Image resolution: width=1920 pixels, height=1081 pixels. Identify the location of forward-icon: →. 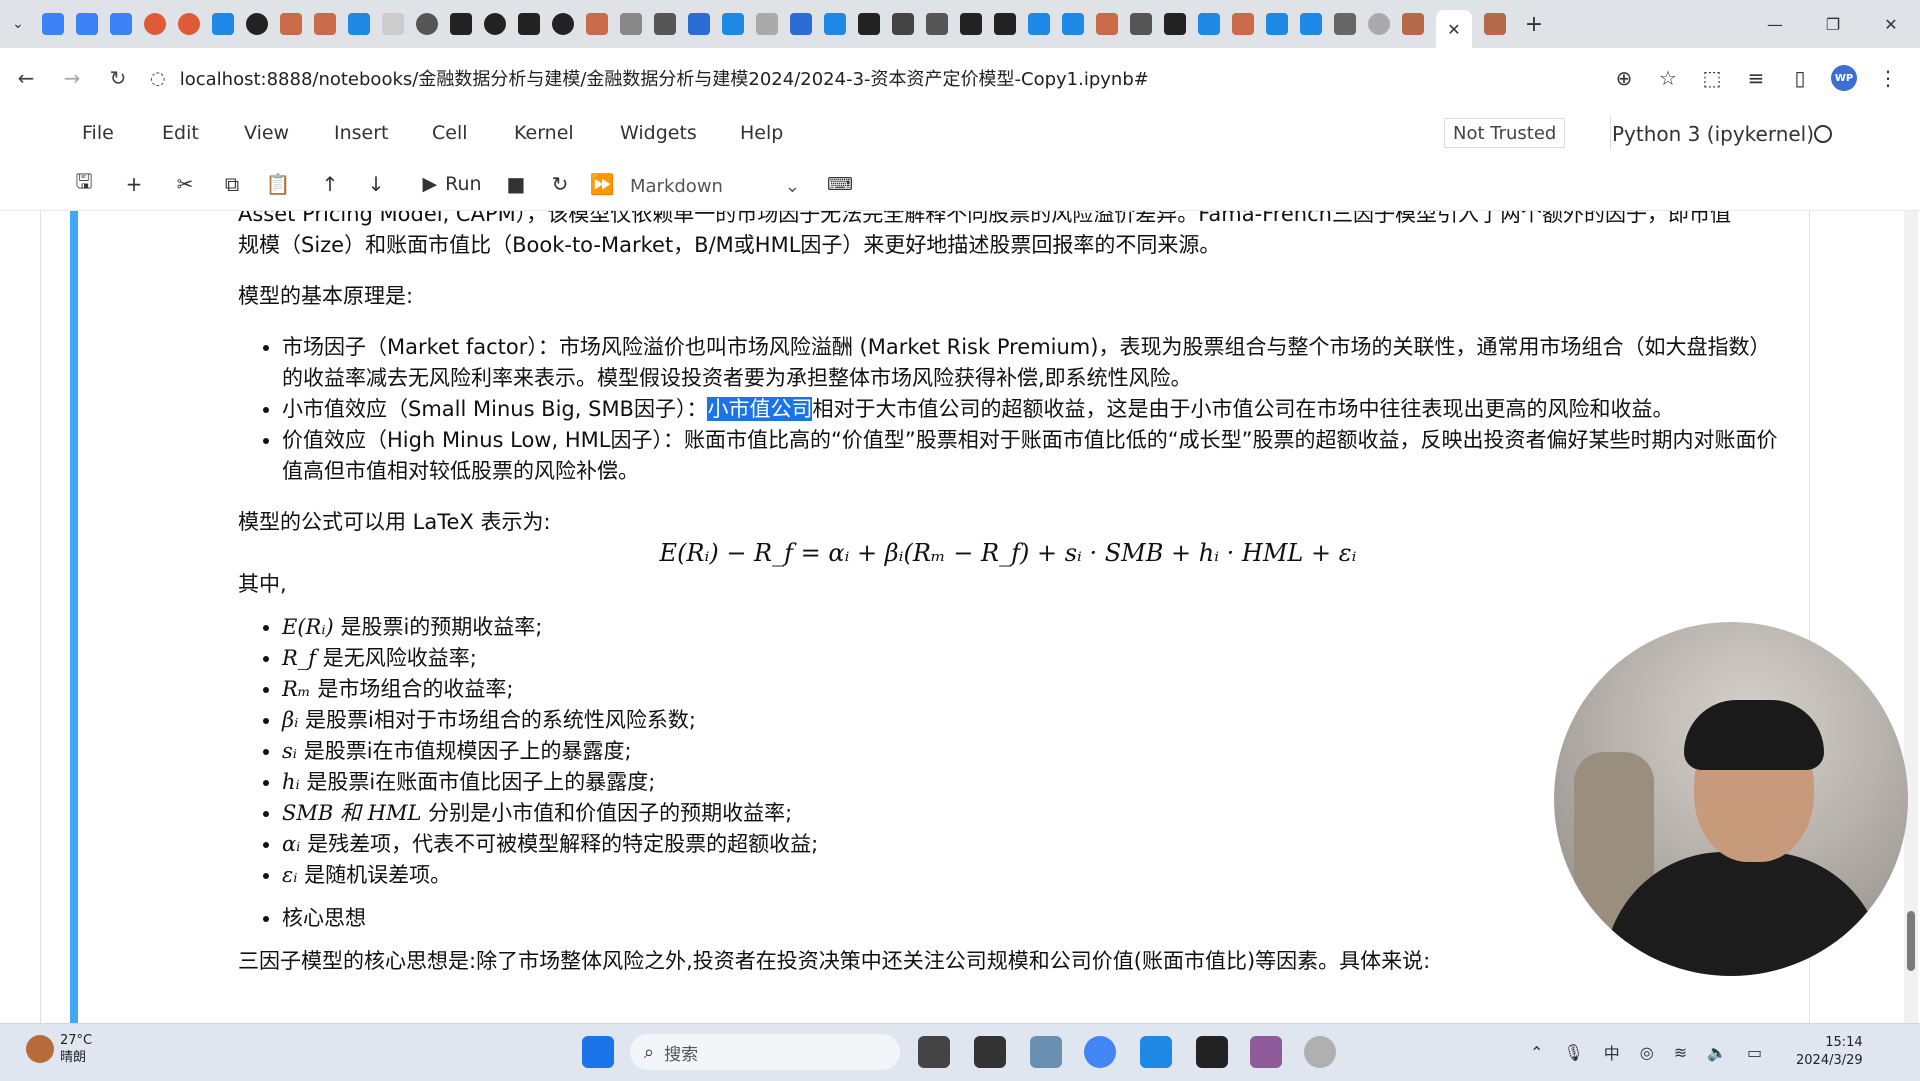
(72, 78).